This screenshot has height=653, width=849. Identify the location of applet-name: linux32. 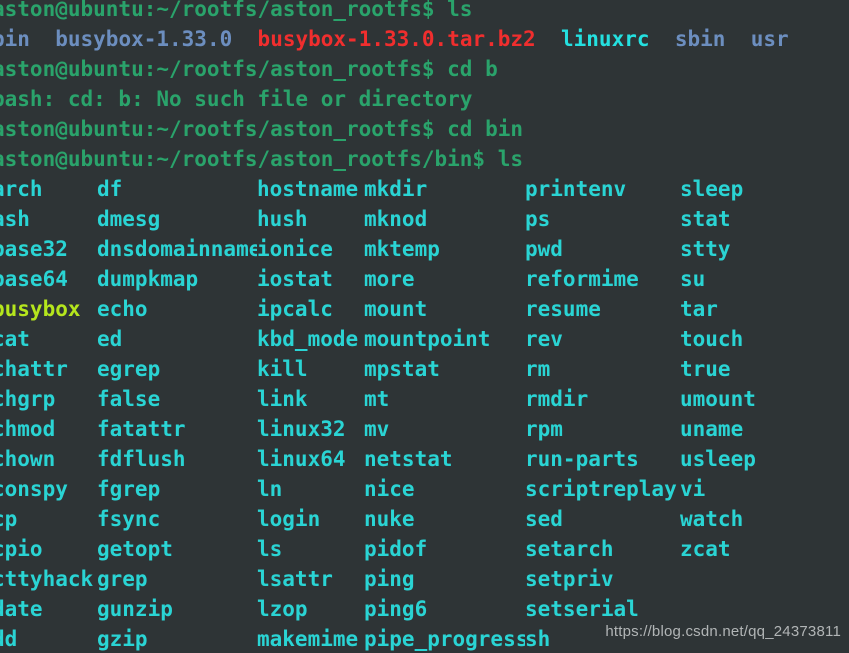
(301, 429).